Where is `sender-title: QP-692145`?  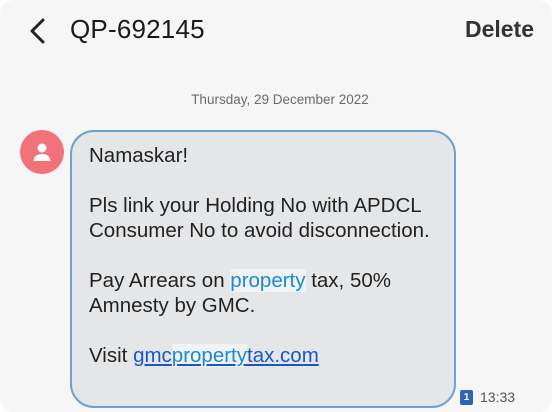 sender-title: QP-692145 is located at coordinates (137, 29).